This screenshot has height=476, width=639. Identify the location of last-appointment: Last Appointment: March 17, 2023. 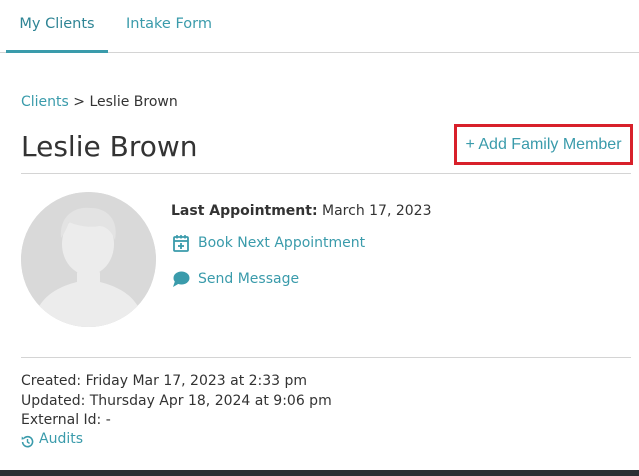
(301, 211).